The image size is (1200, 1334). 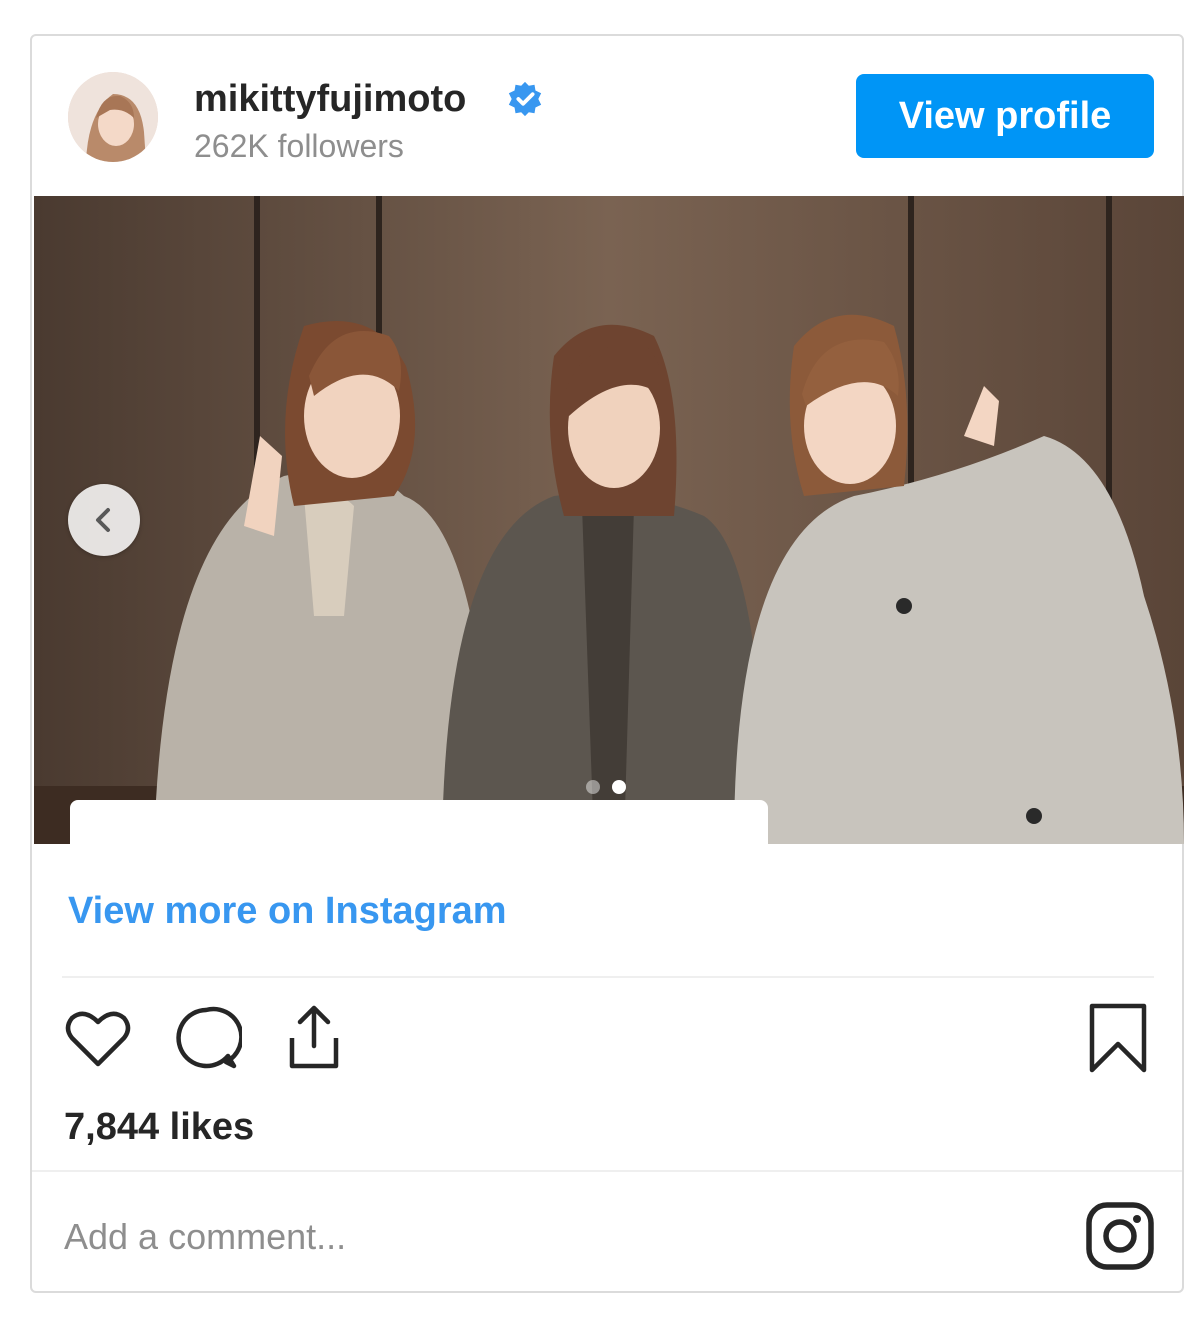 I want to click on like-count: 7,844 likes, so click(x=159, y=1127).